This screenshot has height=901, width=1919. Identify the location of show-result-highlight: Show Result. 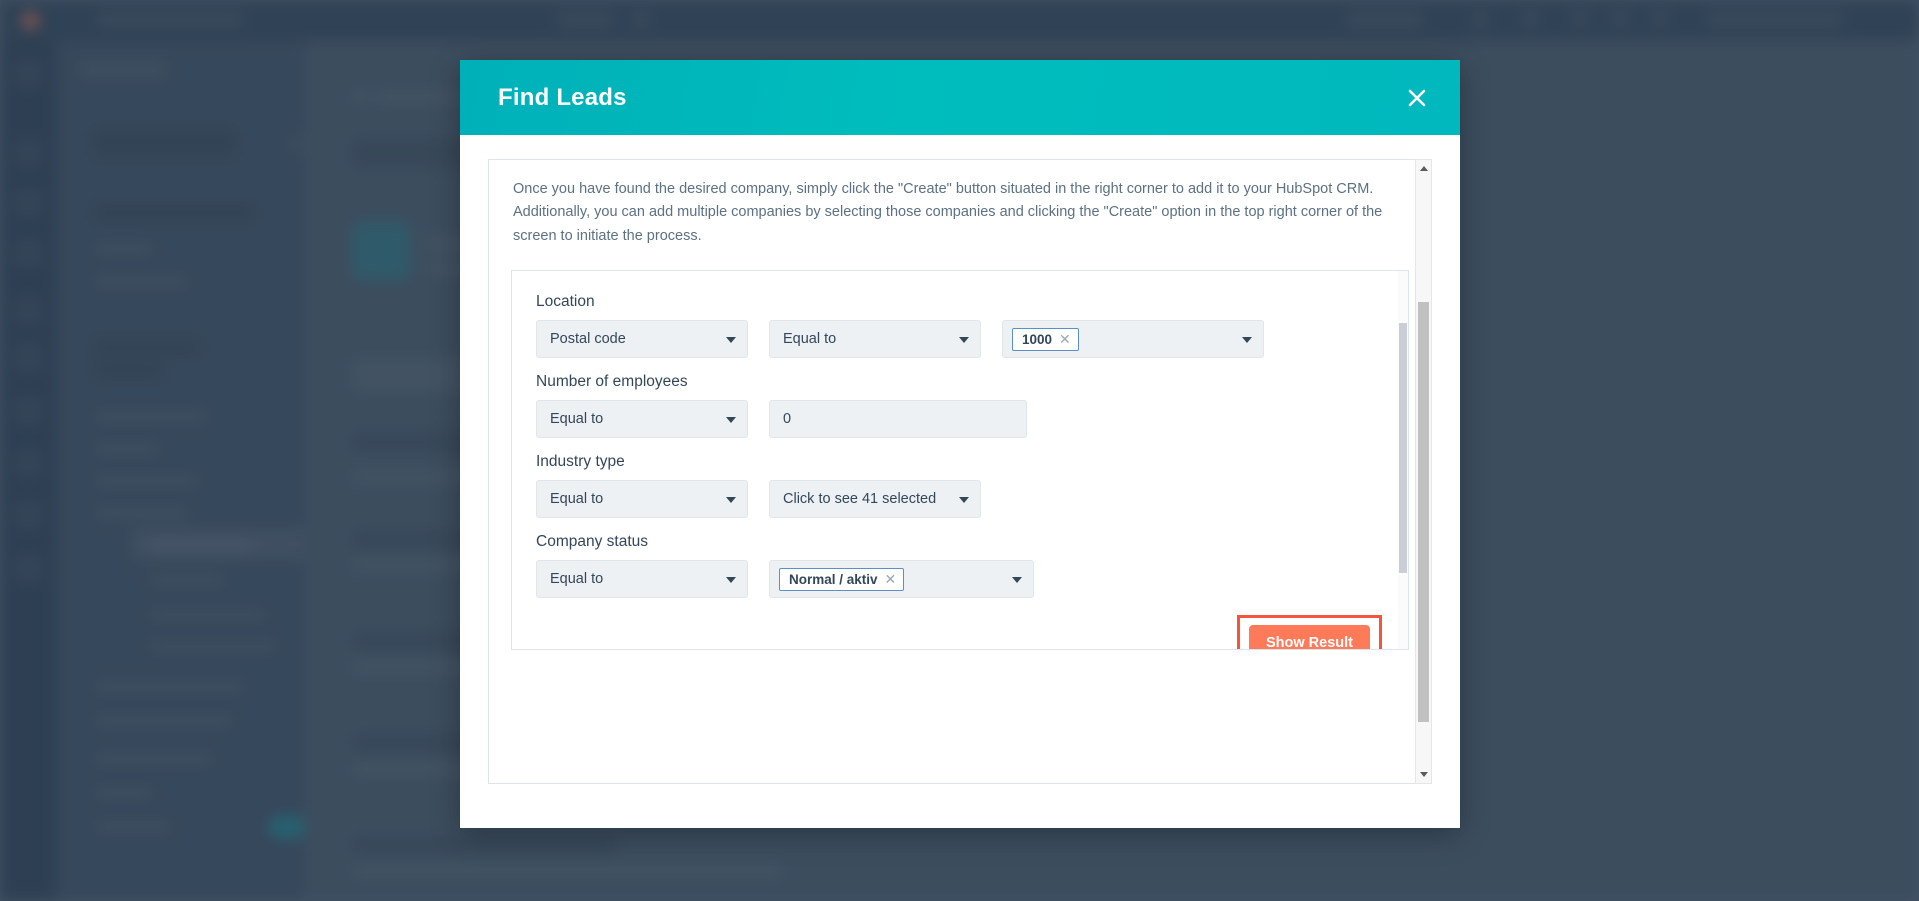
(1309, 632).